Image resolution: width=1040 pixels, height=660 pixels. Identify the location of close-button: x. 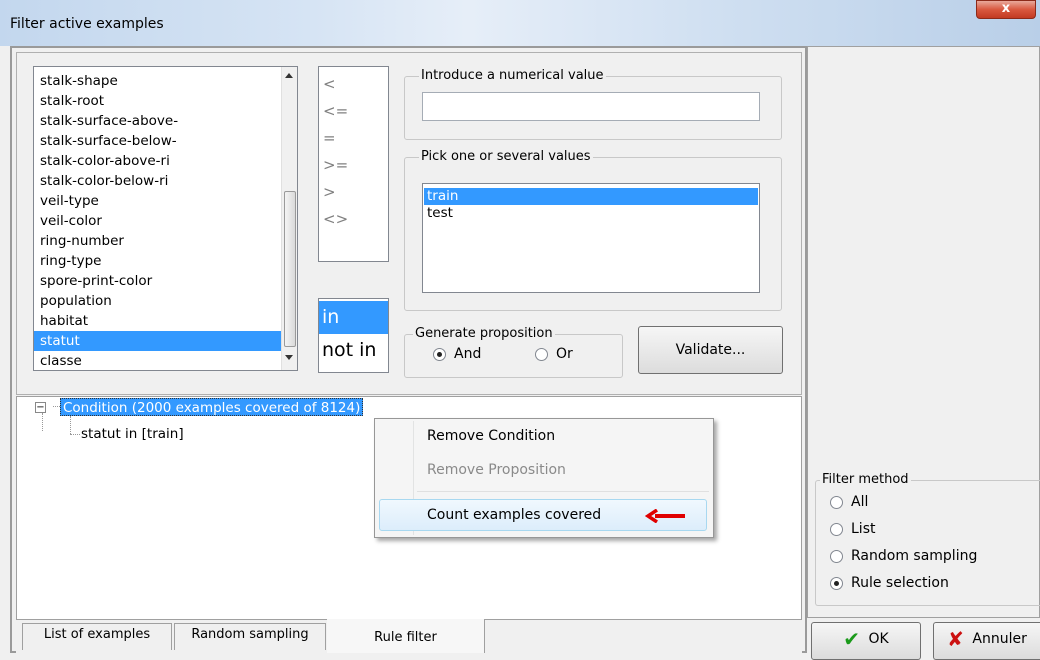
(1006, 9).